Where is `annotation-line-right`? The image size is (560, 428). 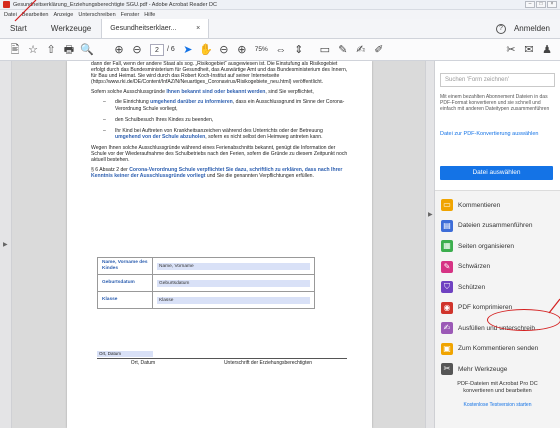 annotation-line-right is located at coordinates (554, 306).